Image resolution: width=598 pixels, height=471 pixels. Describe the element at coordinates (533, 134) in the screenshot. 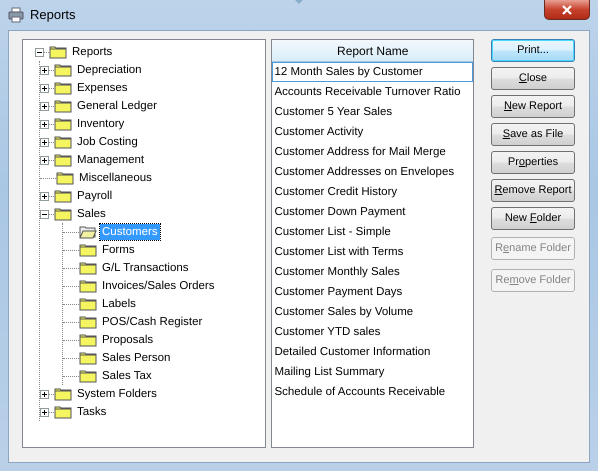

I see `dialog-button: Save as File` at that location.